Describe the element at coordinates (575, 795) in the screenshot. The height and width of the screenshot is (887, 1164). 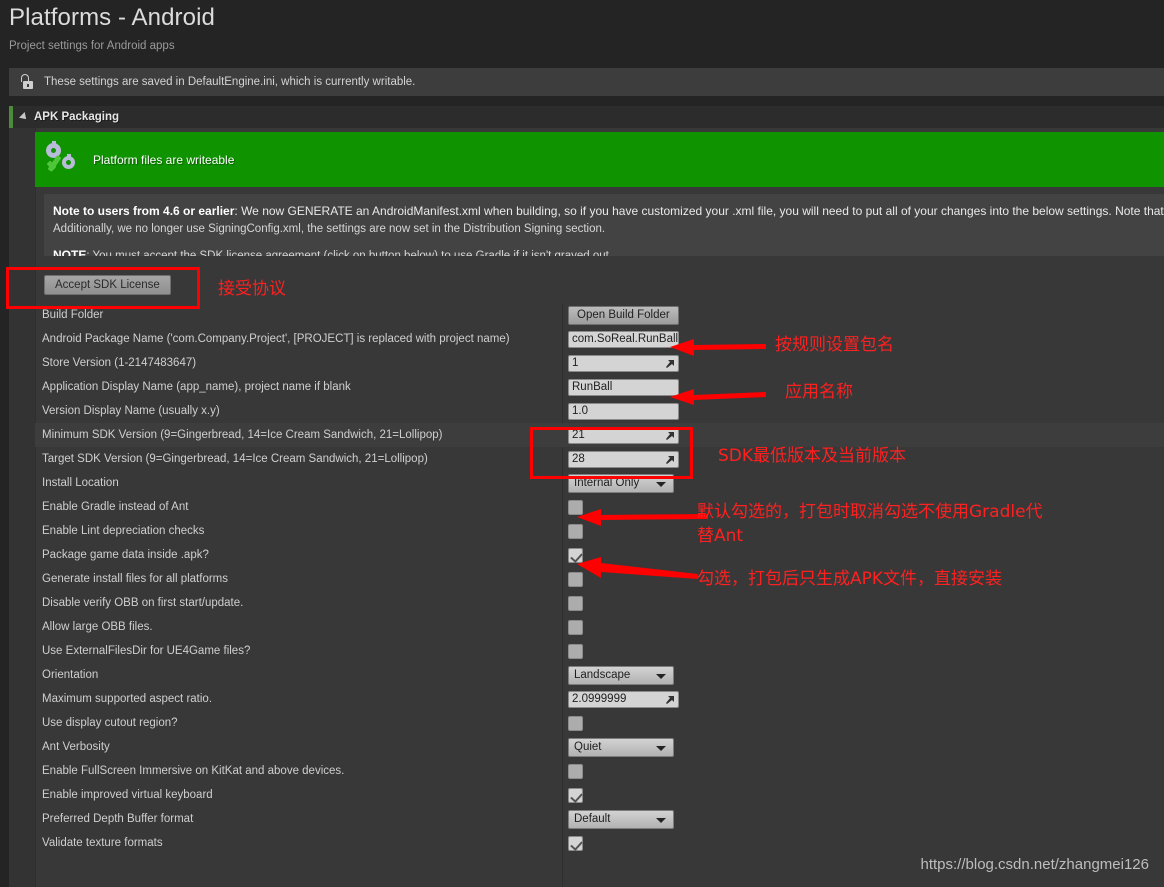
I see `enable-virtual-keyboard-checkbox` at that location.